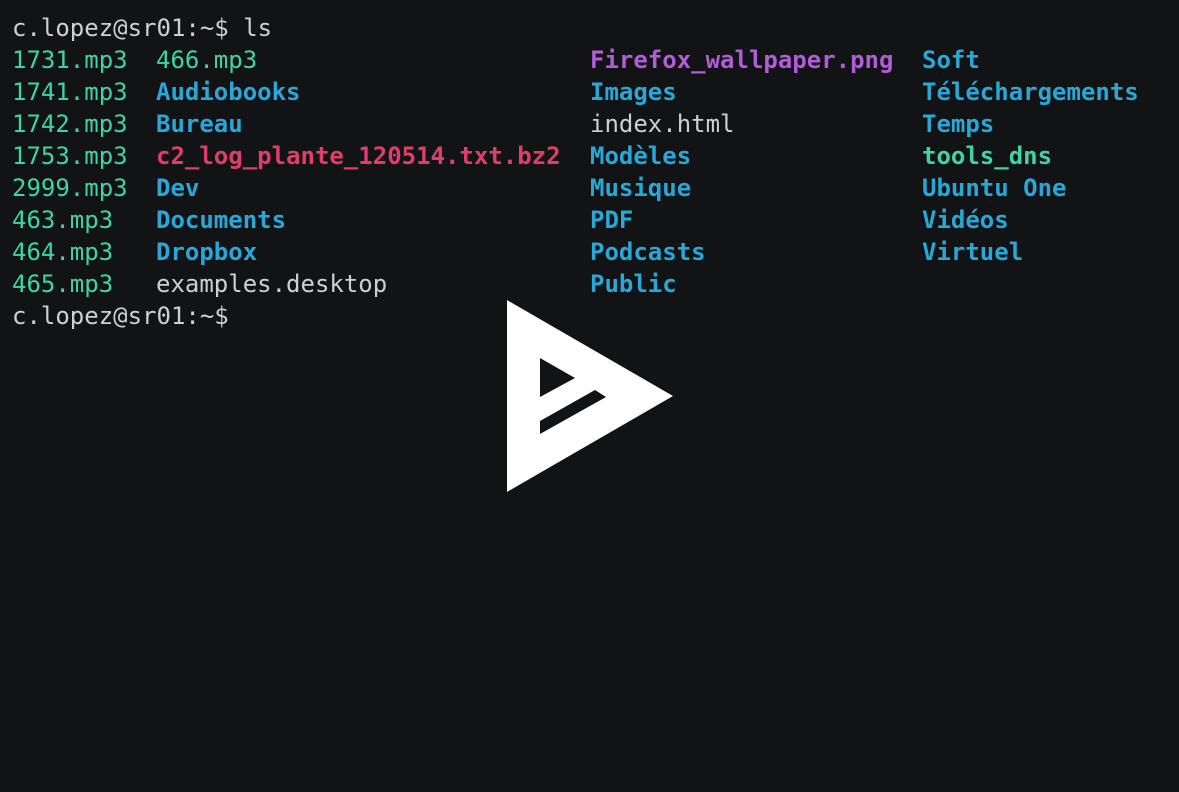  What do you see at coordinates (228, 92) in the screenshot?
I see `directory-entry: Audiobooks` at bounding box center [228, 92].